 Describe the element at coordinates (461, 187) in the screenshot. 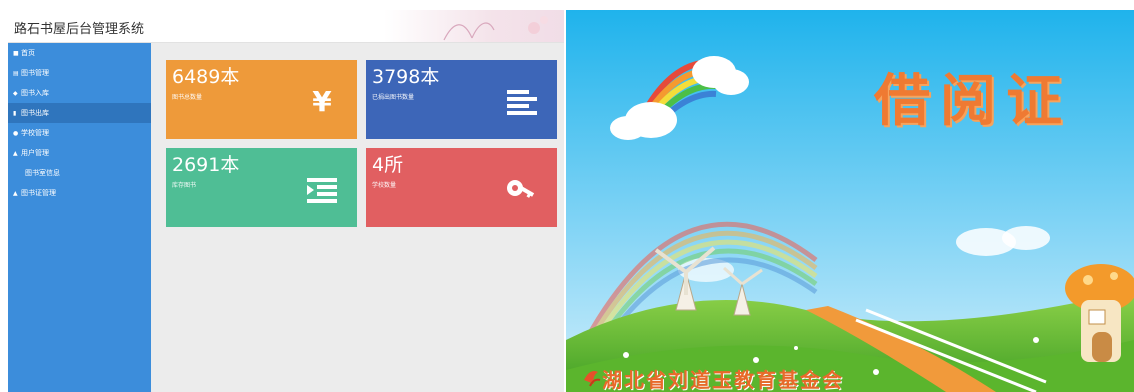

I see `stat-card-schools: 4所 学校数量` at that location.